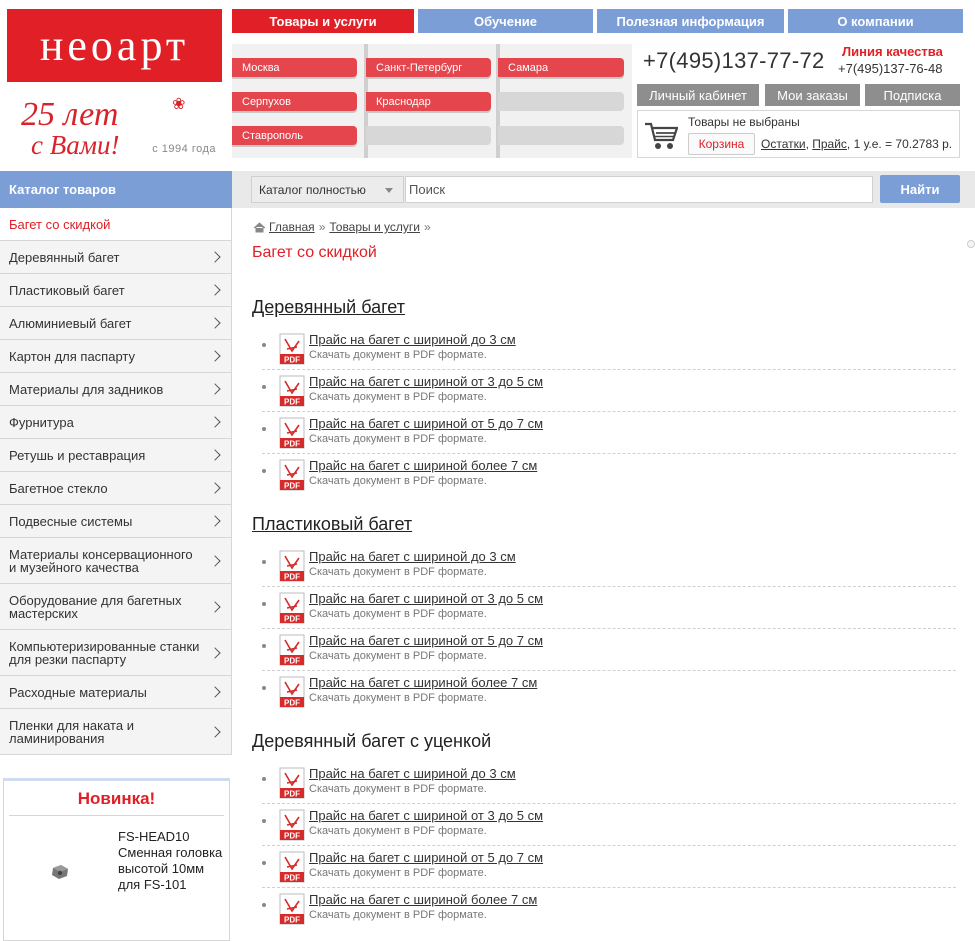  I want to click on city-slot-empty, so click(561, 101).